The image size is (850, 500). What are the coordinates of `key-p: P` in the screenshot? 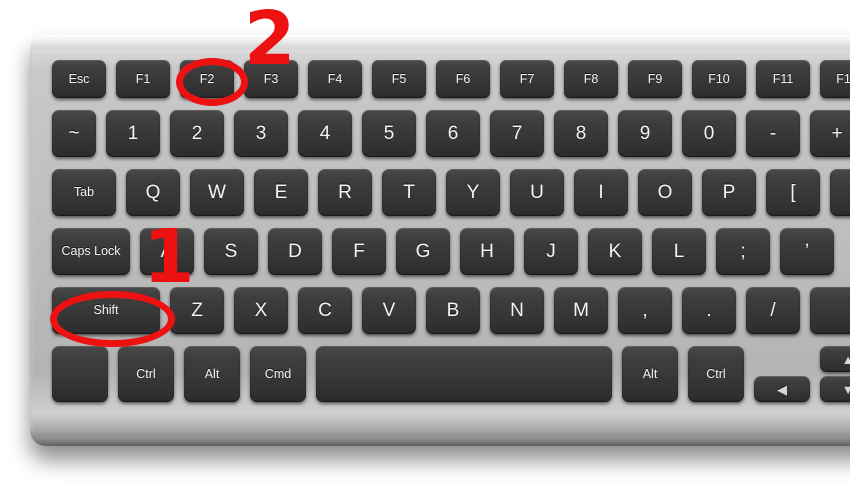 It's located at (729, 192).